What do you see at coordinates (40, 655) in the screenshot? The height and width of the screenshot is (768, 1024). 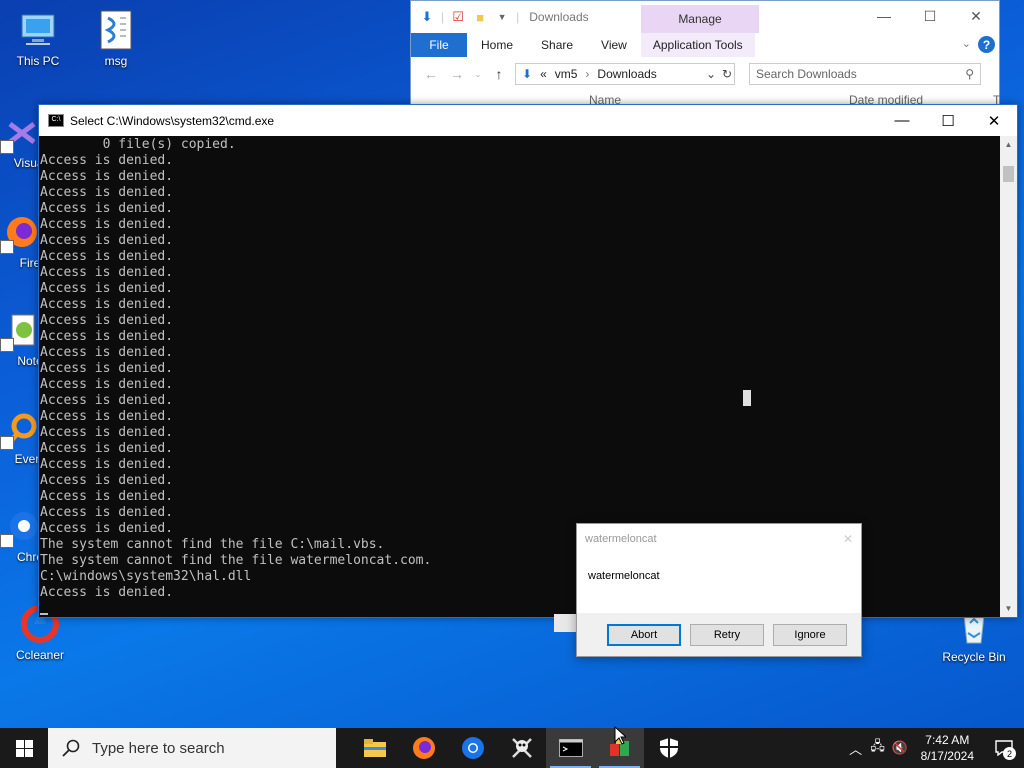 I see `desktop-icon-label: Ccleaner` at bounding box center [40, 655].